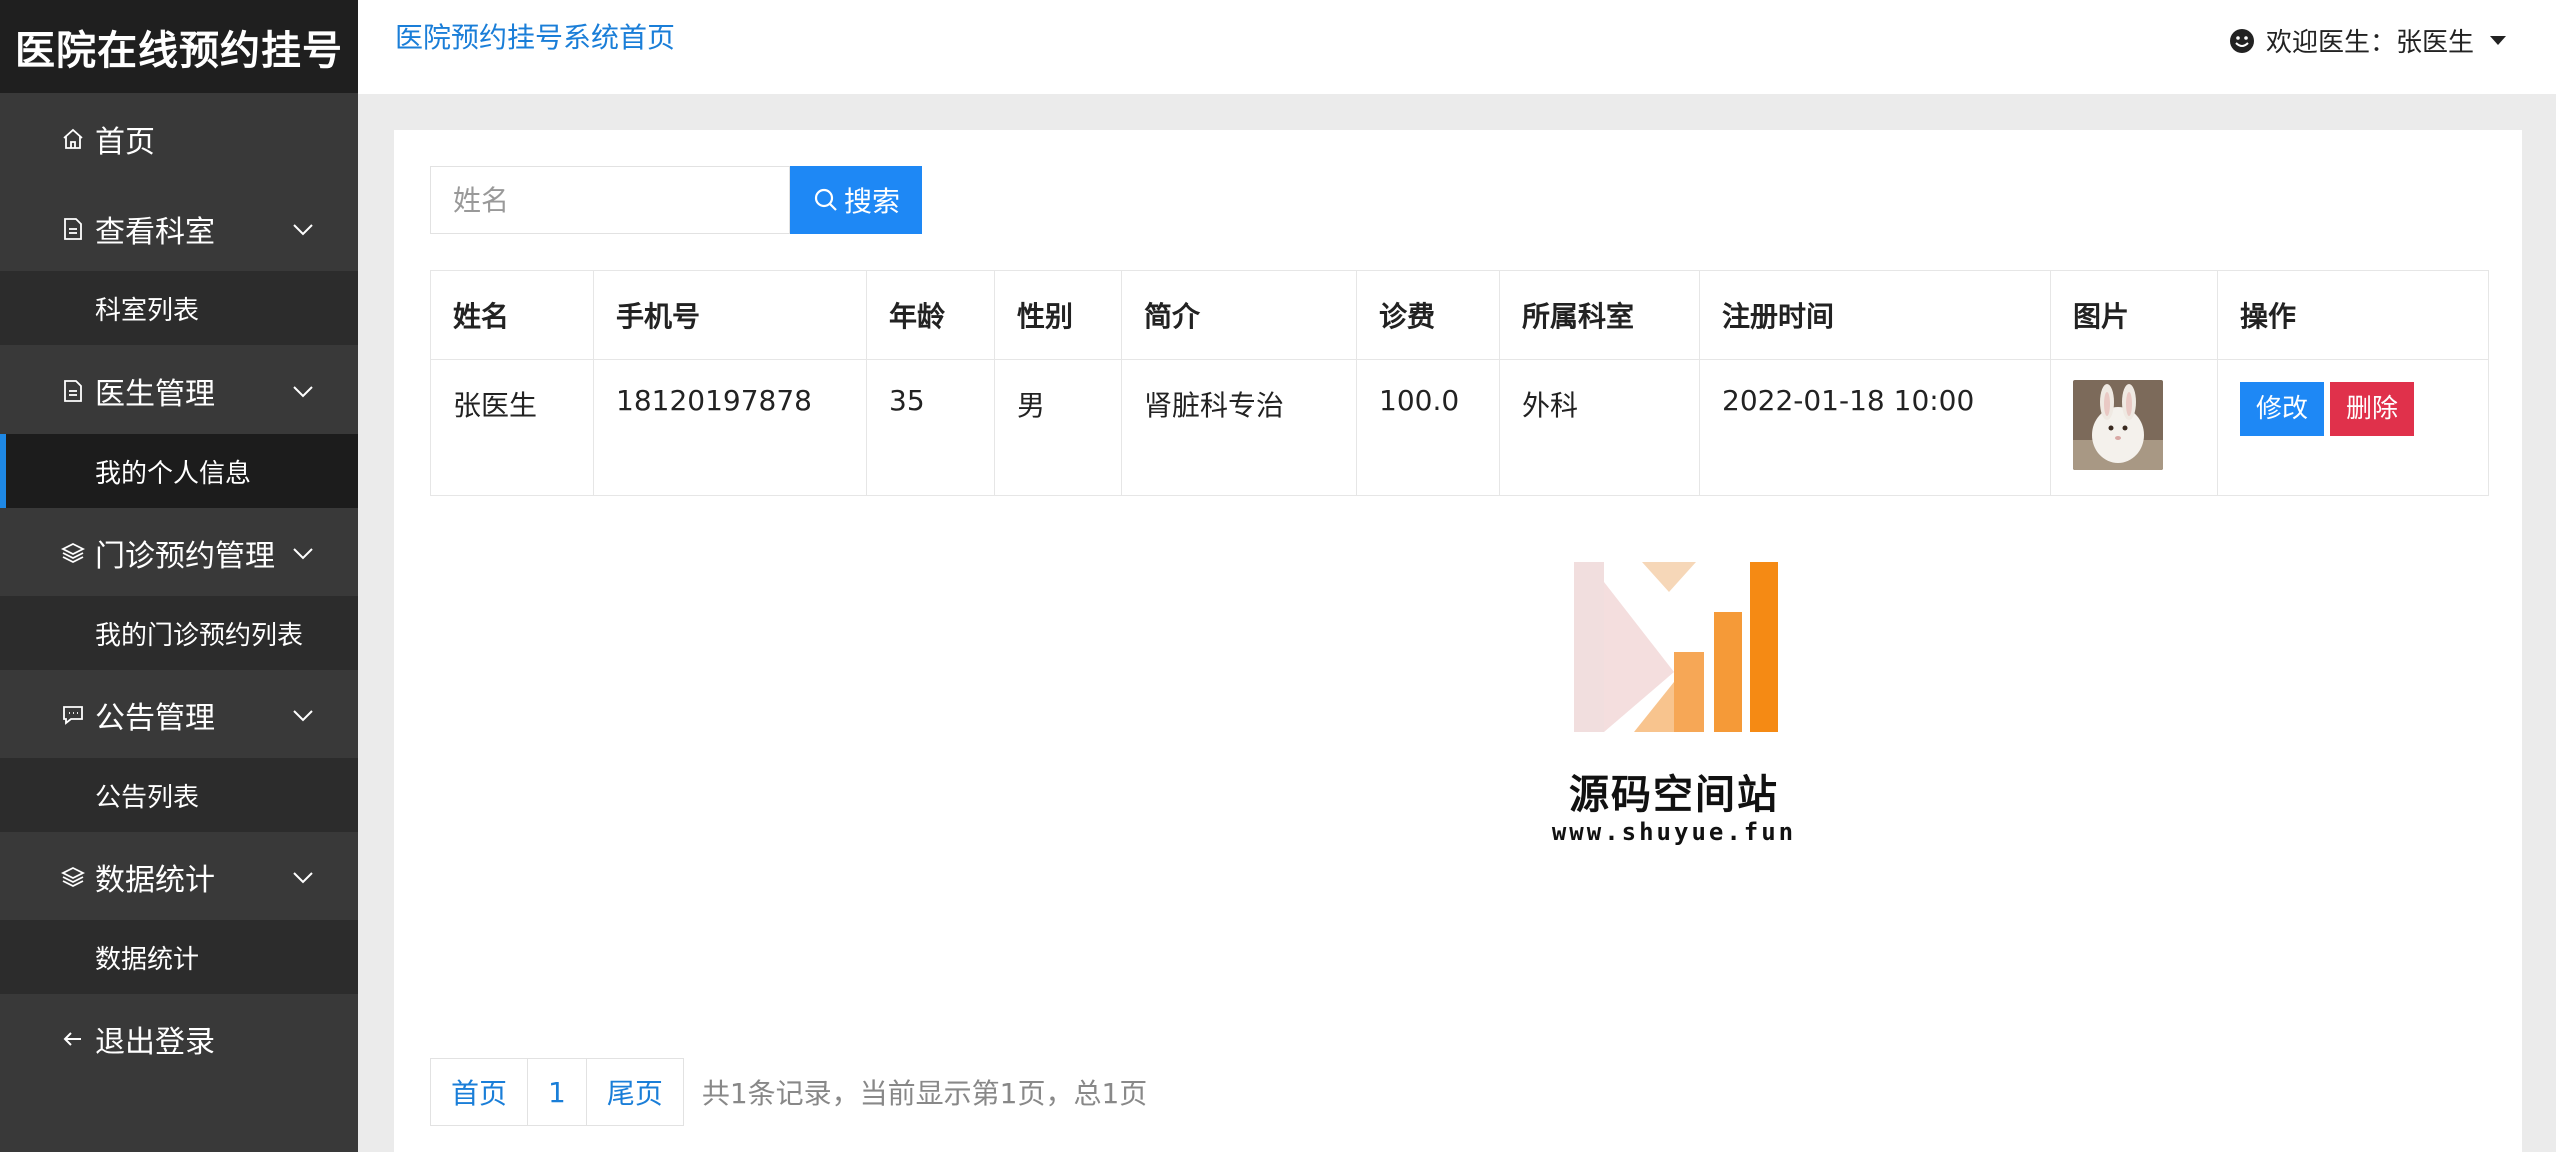  Describe the element at coordinates (930, 427) in the screenshot. I see `cell-age: 35` at that location.